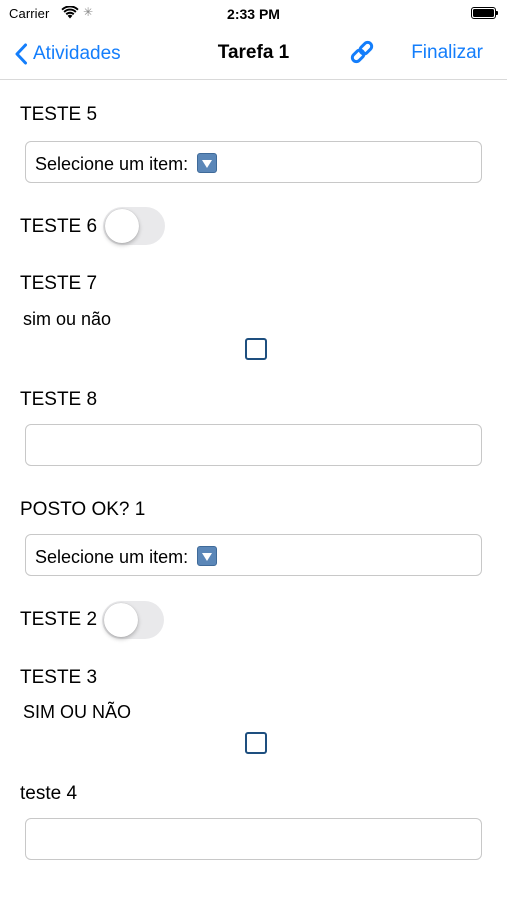  What do you see at coordinates (59, 619) in the screenshot?
I see `field-label-teste2: TESTE 2` at bounding box center [59, 619].